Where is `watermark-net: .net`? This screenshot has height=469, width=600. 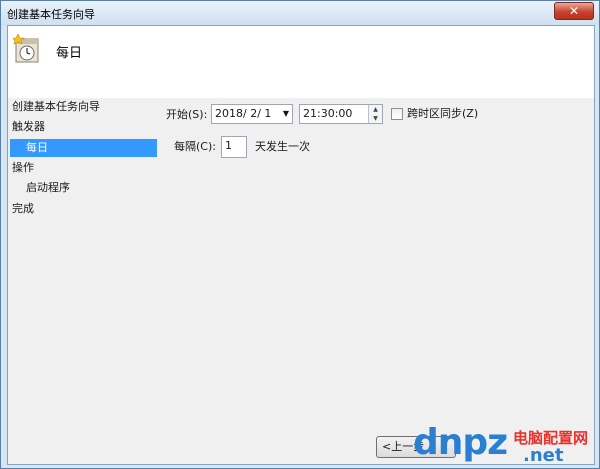
watermark-net: .net is located at coordinates (543, 455).